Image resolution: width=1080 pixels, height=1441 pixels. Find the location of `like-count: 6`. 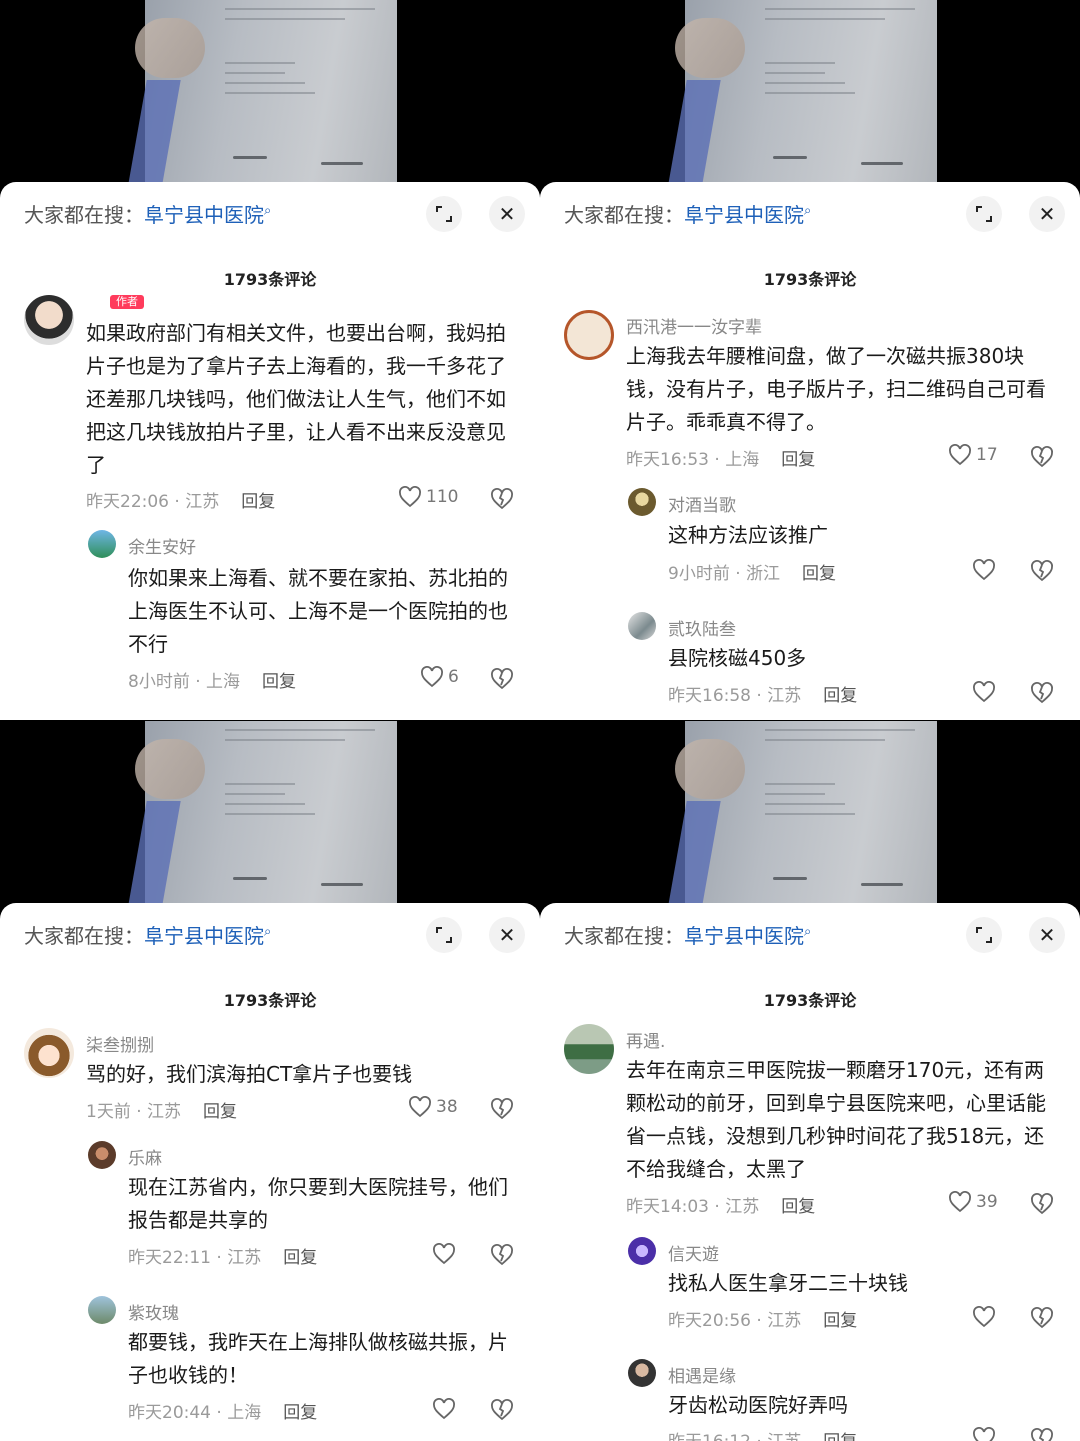

like-count: 6 is located at coordinates (453, 677).